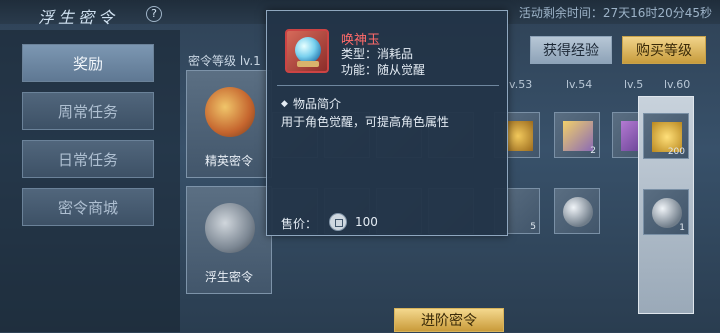 The image size is (720, 333). I want to click on slot-quantity: 5, so click(533, 227).